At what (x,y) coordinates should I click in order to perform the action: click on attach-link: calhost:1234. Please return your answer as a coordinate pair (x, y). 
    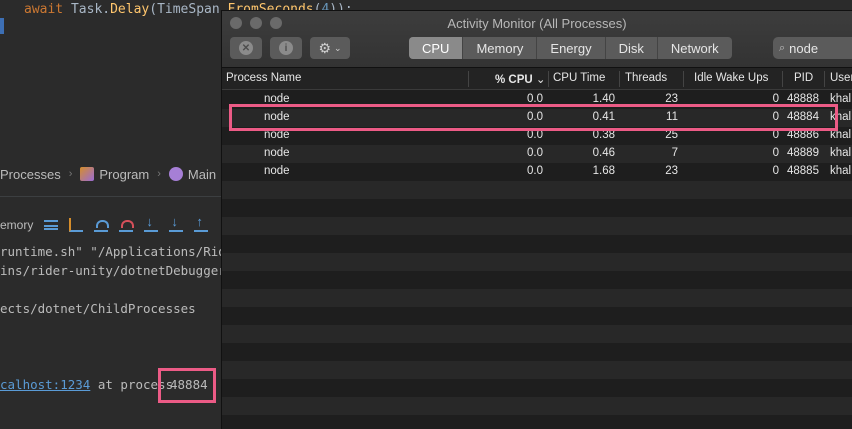
    Looking at the image, I should click on (45, 384).